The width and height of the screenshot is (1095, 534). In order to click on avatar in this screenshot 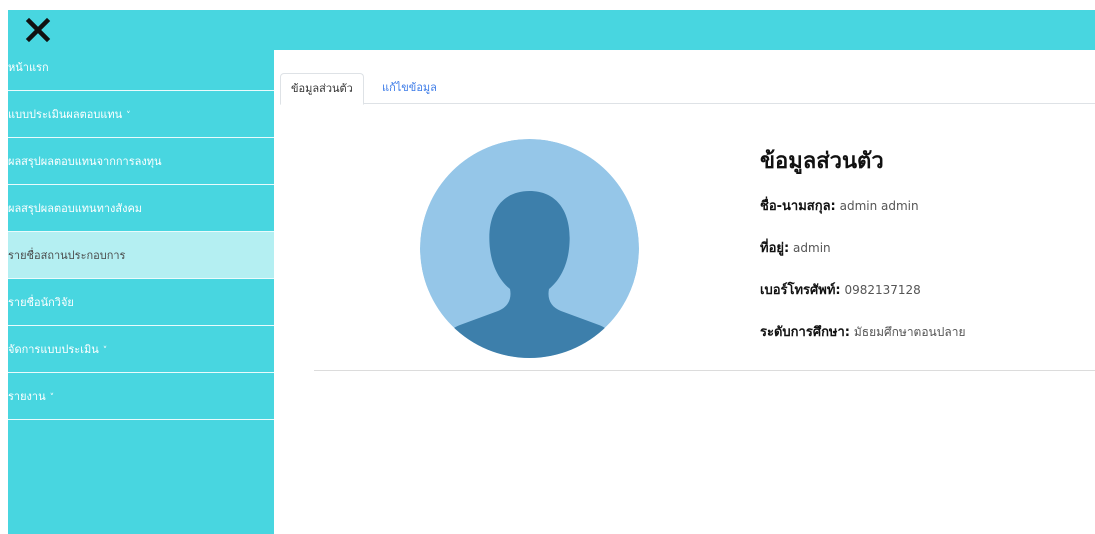, I will do `click(529, 248)`.